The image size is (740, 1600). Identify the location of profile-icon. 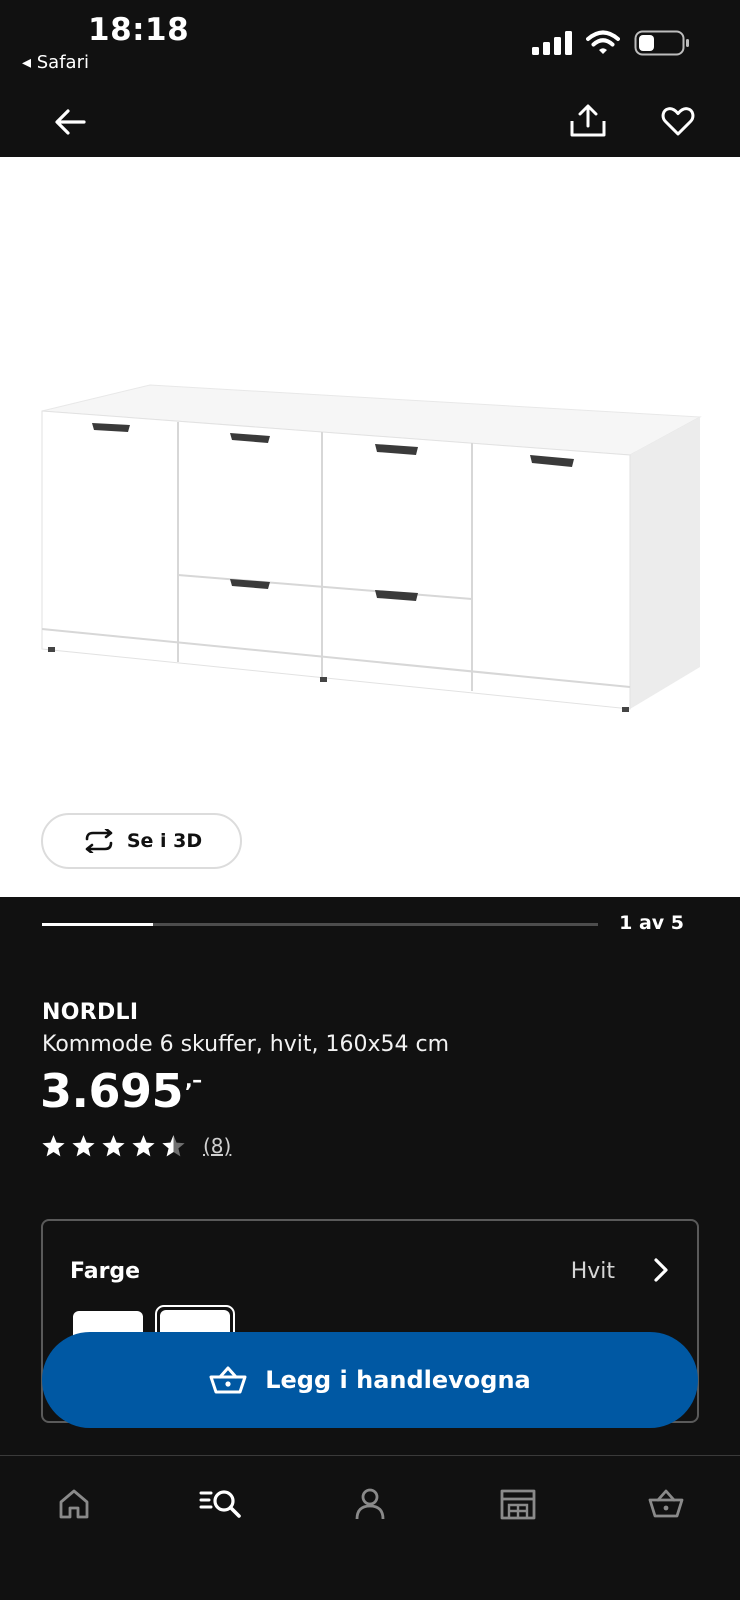
(370, 1504).